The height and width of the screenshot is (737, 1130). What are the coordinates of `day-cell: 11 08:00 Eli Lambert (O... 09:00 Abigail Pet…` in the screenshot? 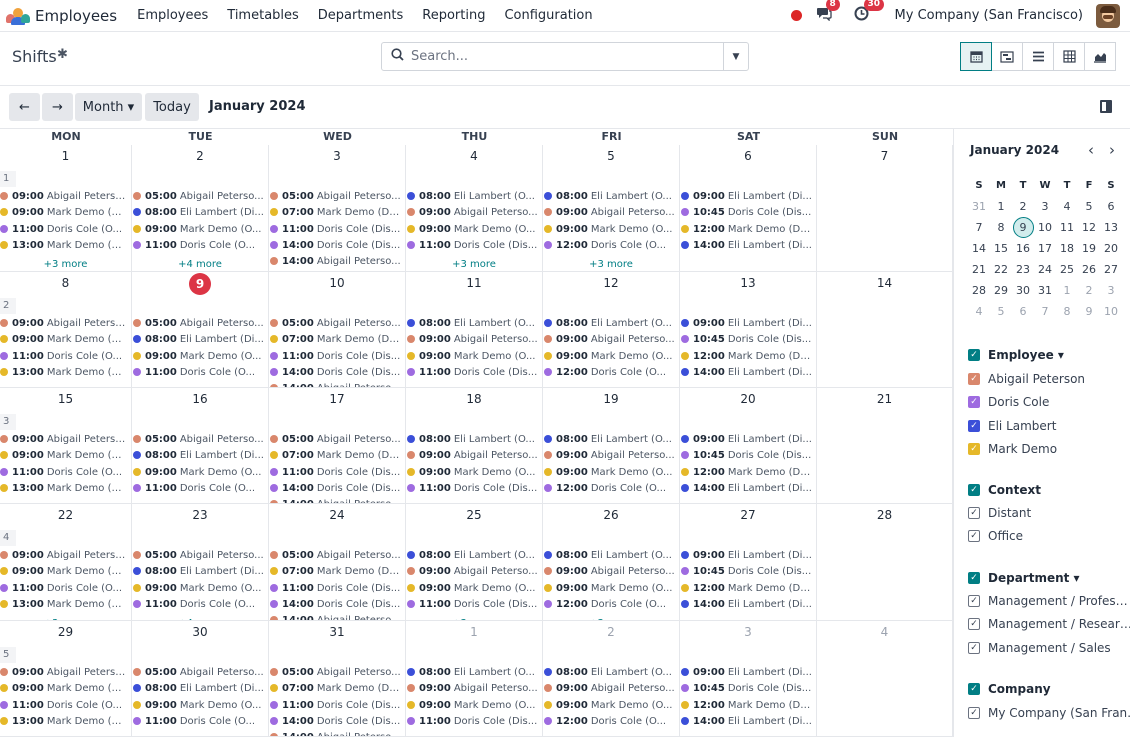 It's located at (474, 330).